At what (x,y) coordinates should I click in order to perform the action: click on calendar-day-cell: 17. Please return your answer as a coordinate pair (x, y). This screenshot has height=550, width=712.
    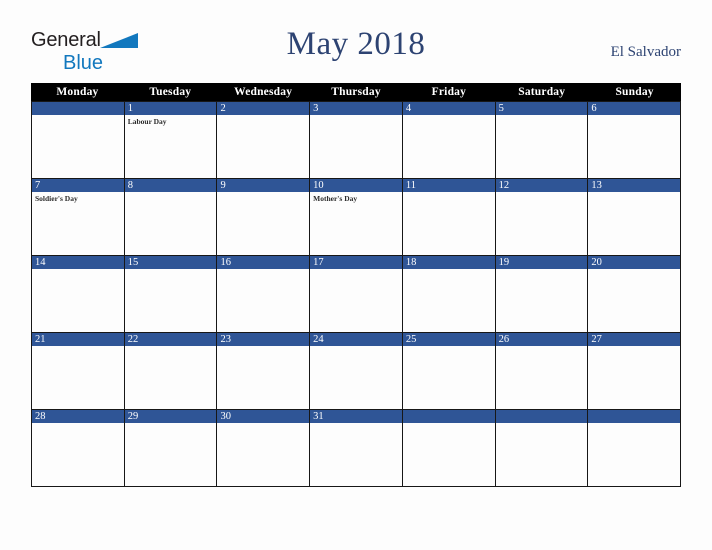
    Looking at the image, I should click on (356, 294).